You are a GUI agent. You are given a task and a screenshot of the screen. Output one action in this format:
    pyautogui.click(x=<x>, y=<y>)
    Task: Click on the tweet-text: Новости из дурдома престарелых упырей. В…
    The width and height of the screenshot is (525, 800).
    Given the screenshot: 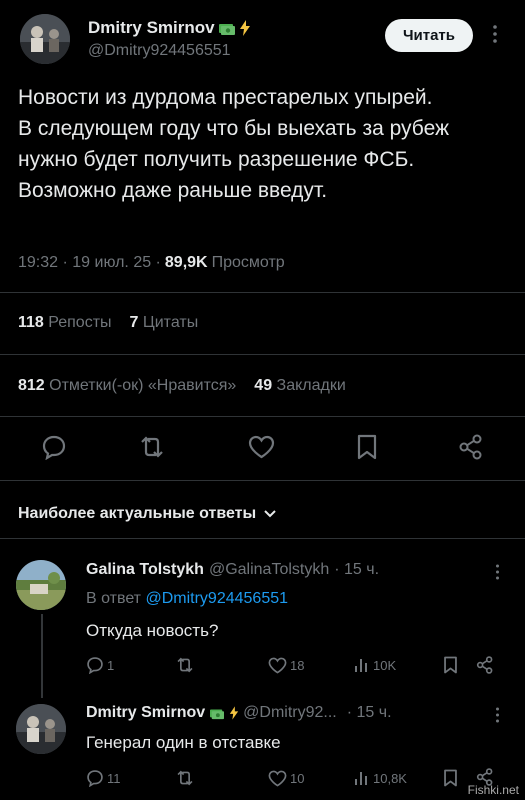 What is the action you would take?
    pyautogui.click(x=234, y=144)
    